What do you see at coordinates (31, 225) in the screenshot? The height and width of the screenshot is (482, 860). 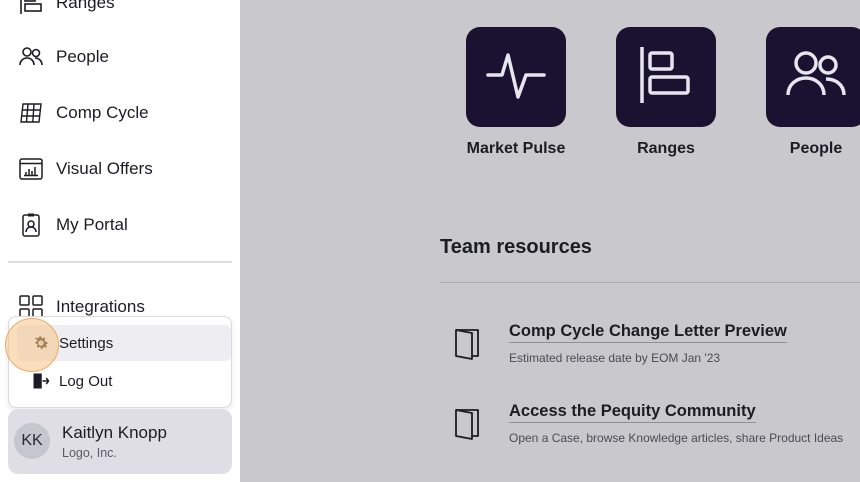 I see `badge-icon` at bounding box center [31, 225].